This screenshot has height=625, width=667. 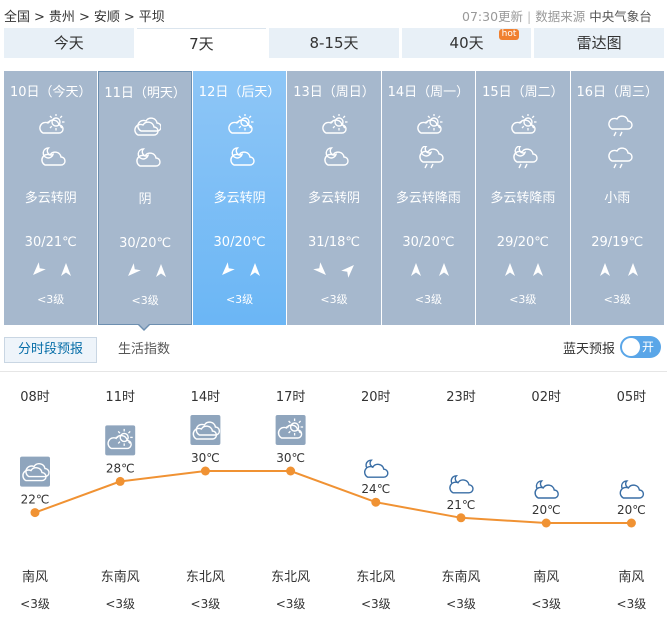 I want to click on day-name: 16日（周三）, so click(x=617, y=92).